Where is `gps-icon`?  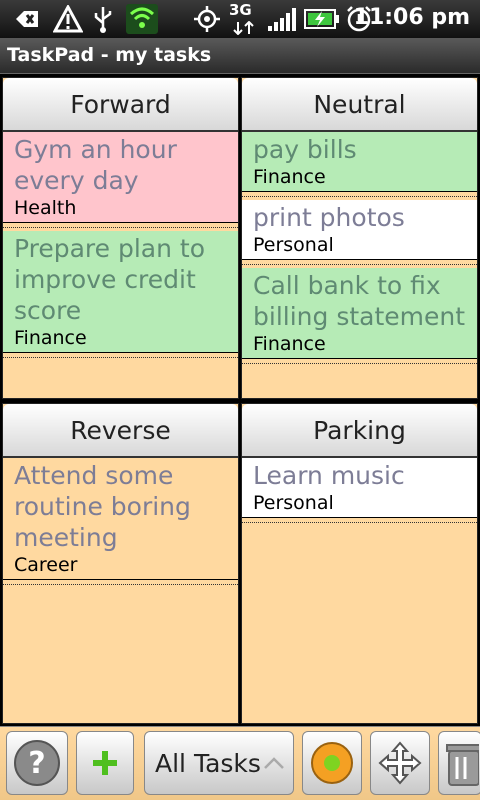 gps-icon is located at coordinates (207, 19).